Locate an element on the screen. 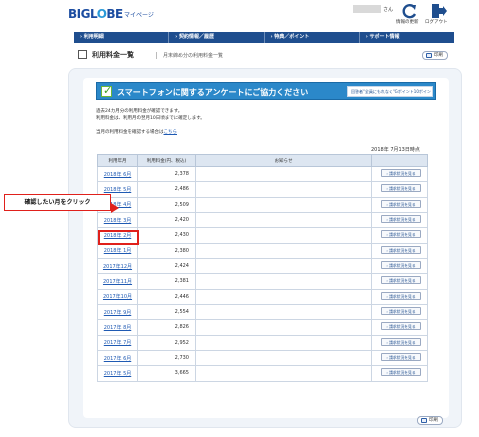 Image resolution: width=479 pixels, height=437 pixels. logout-icon is located at coordinates (438, 11).